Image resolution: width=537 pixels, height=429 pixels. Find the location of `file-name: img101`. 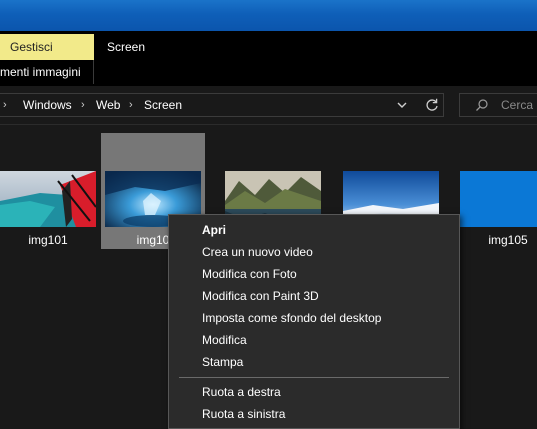

file-name: img101 is located at coordinates (48, 240).